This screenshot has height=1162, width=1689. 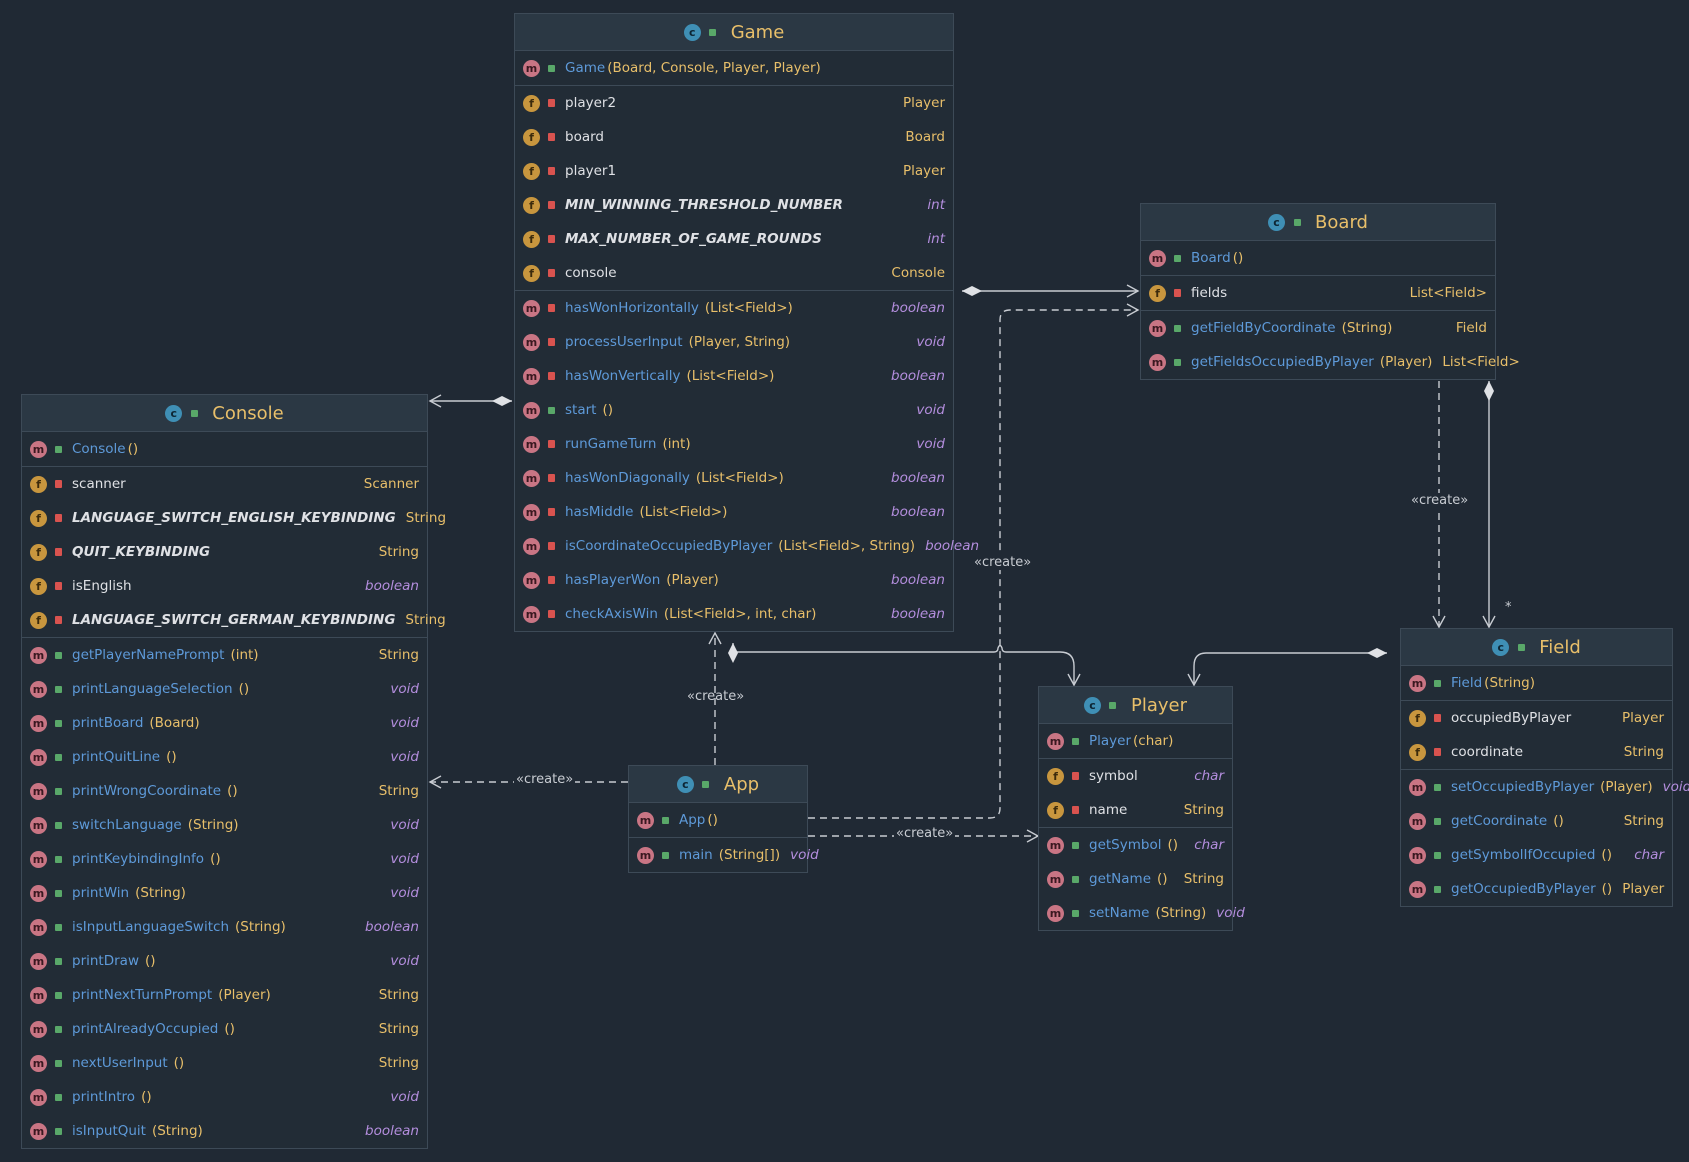 What do you see at coordinates (224, 586) in the screenshot?
I see `field-row: f isEnglish boolean` at bounding box center [224, 586].